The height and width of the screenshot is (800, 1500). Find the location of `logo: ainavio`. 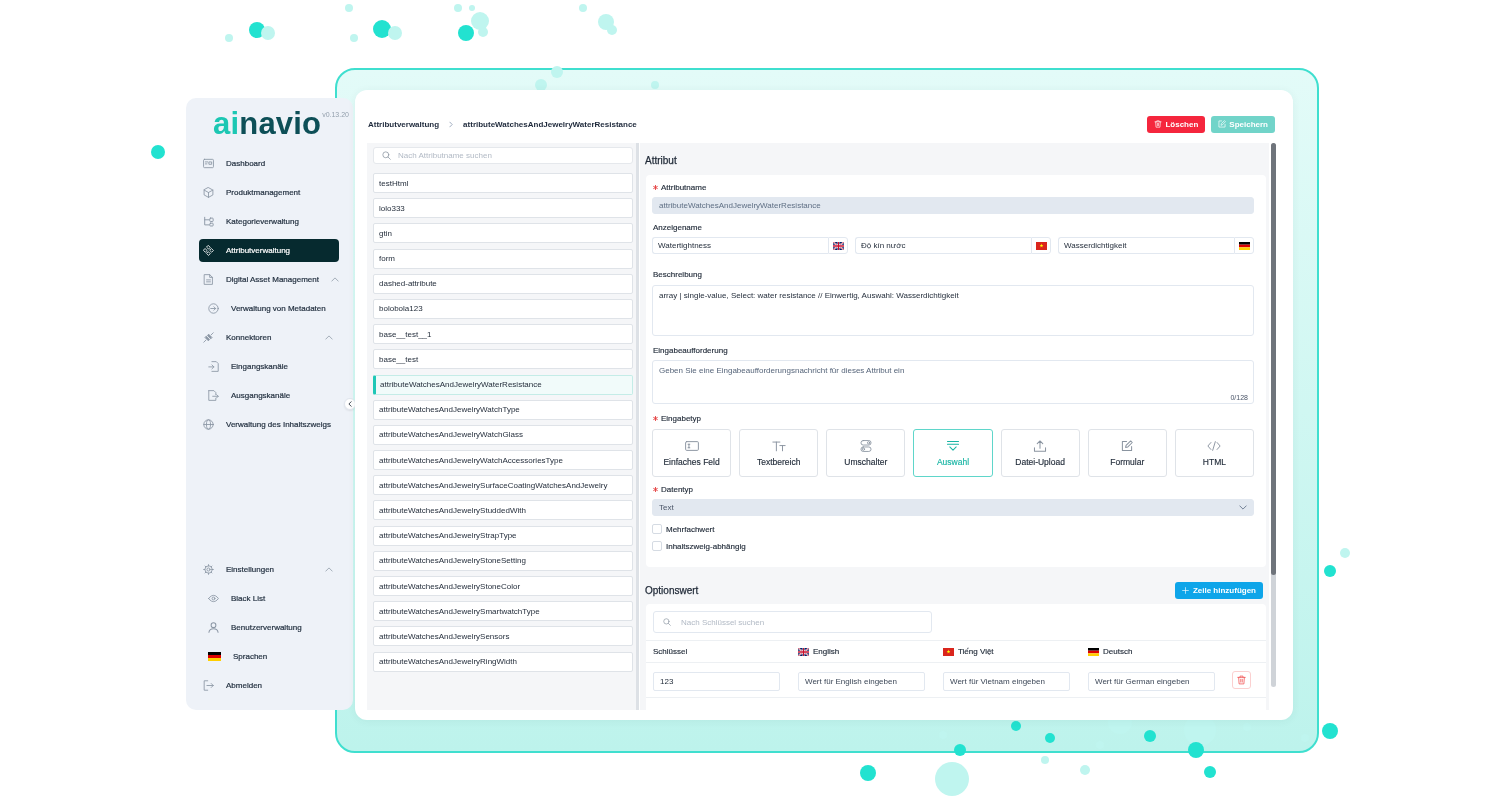

logo: ainavio is located at coordinates (267, 124).